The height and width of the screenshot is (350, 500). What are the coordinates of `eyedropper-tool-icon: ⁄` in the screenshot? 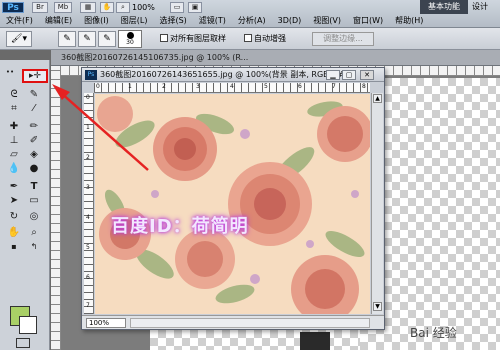 It's located at (34, 108).